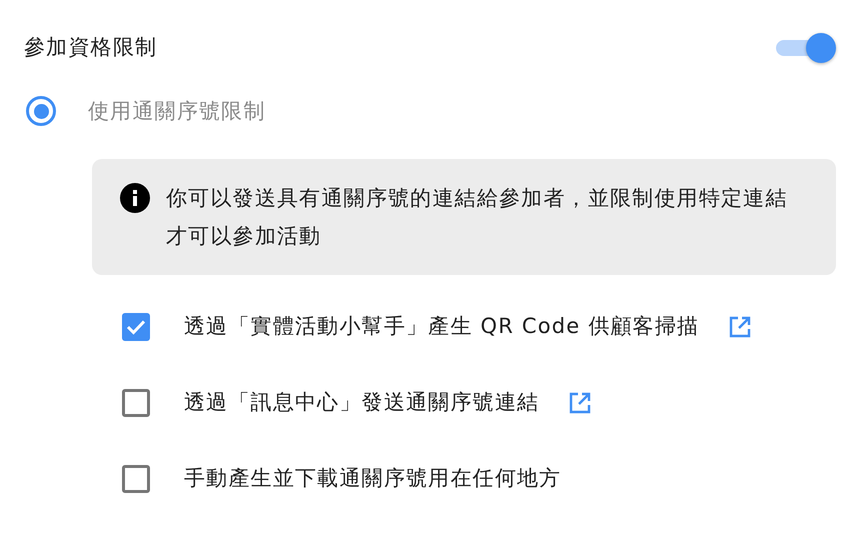  I want to click on check-icon, so click(136, 327).